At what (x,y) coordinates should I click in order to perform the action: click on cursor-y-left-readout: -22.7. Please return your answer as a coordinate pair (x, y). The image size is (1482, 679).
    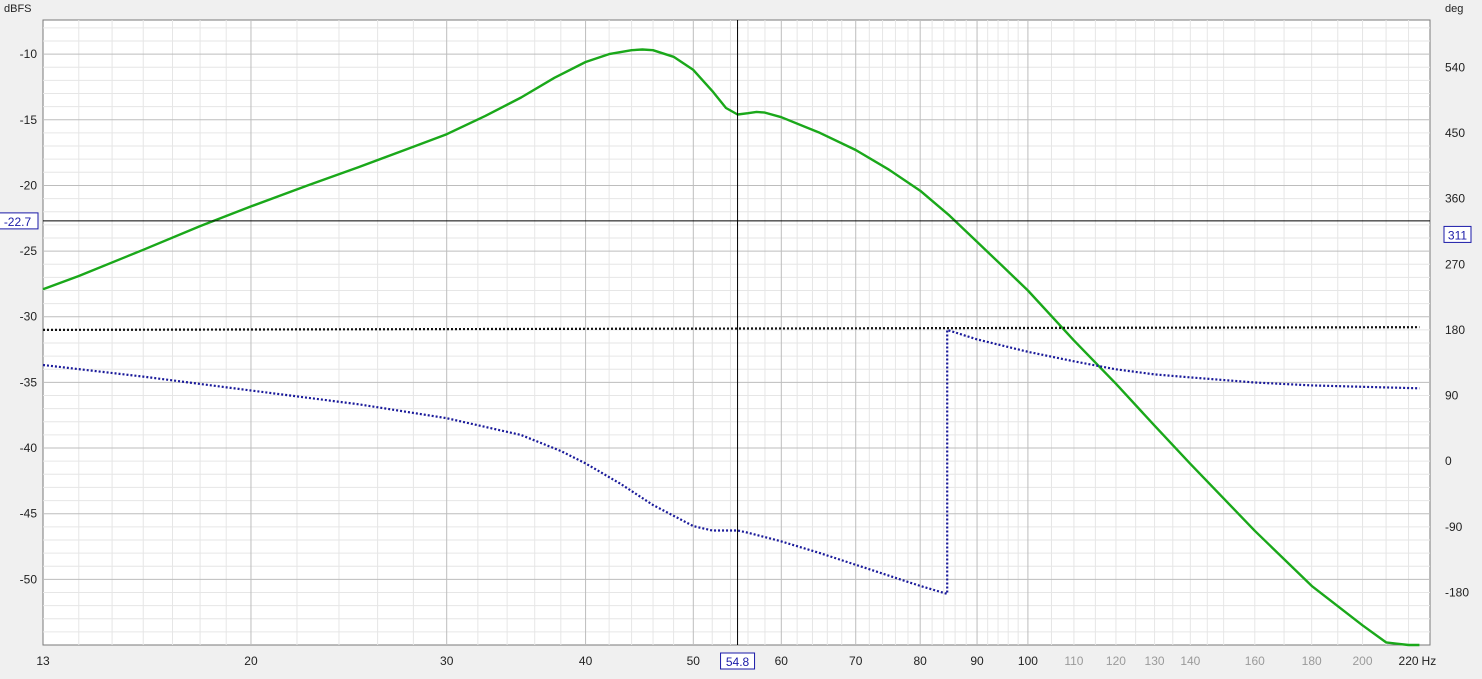
    Looking at the image, I should click on (18, 222).